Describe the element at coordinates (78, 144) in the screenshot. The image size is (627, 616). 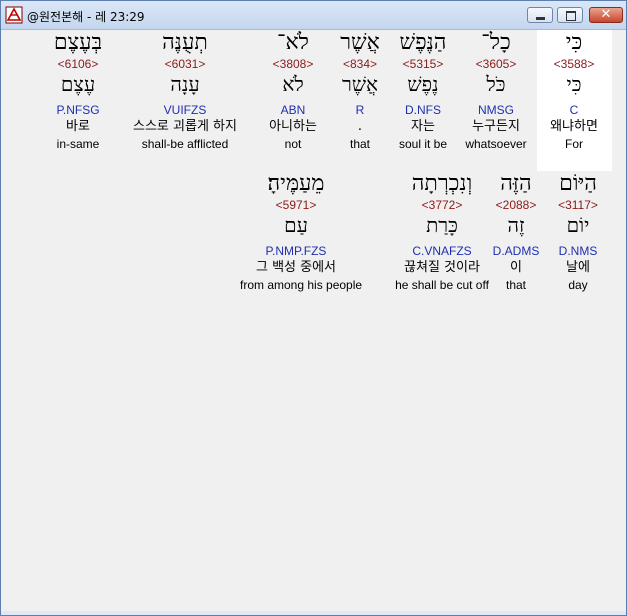
I see `english-gloss: in-same` at that location.